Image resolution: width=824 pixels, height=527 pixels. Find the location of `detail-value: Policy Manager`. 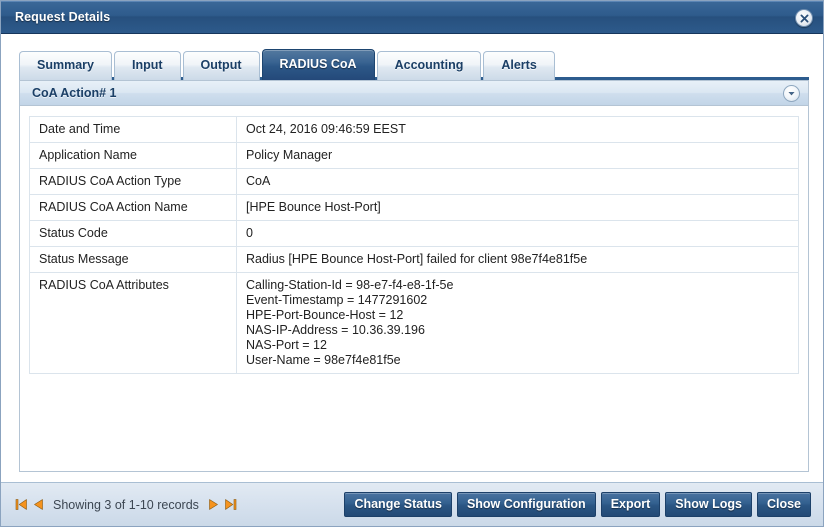

detail-value: Policy Manager is located at coordinates (517, 155).